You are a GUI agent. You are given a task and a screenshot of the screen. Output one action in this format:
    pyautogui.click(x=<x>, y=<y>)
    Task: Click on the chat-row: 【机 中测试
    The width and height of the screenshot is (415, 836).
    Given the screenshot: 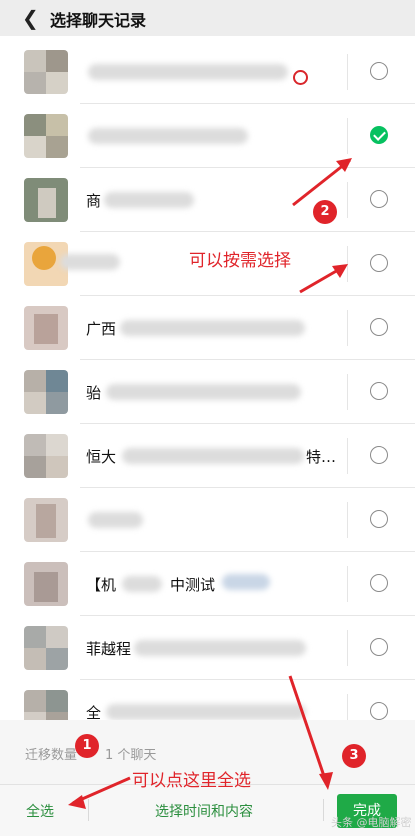 What is the action you would take?
    pyautogui.click(x=207, y=584)
    